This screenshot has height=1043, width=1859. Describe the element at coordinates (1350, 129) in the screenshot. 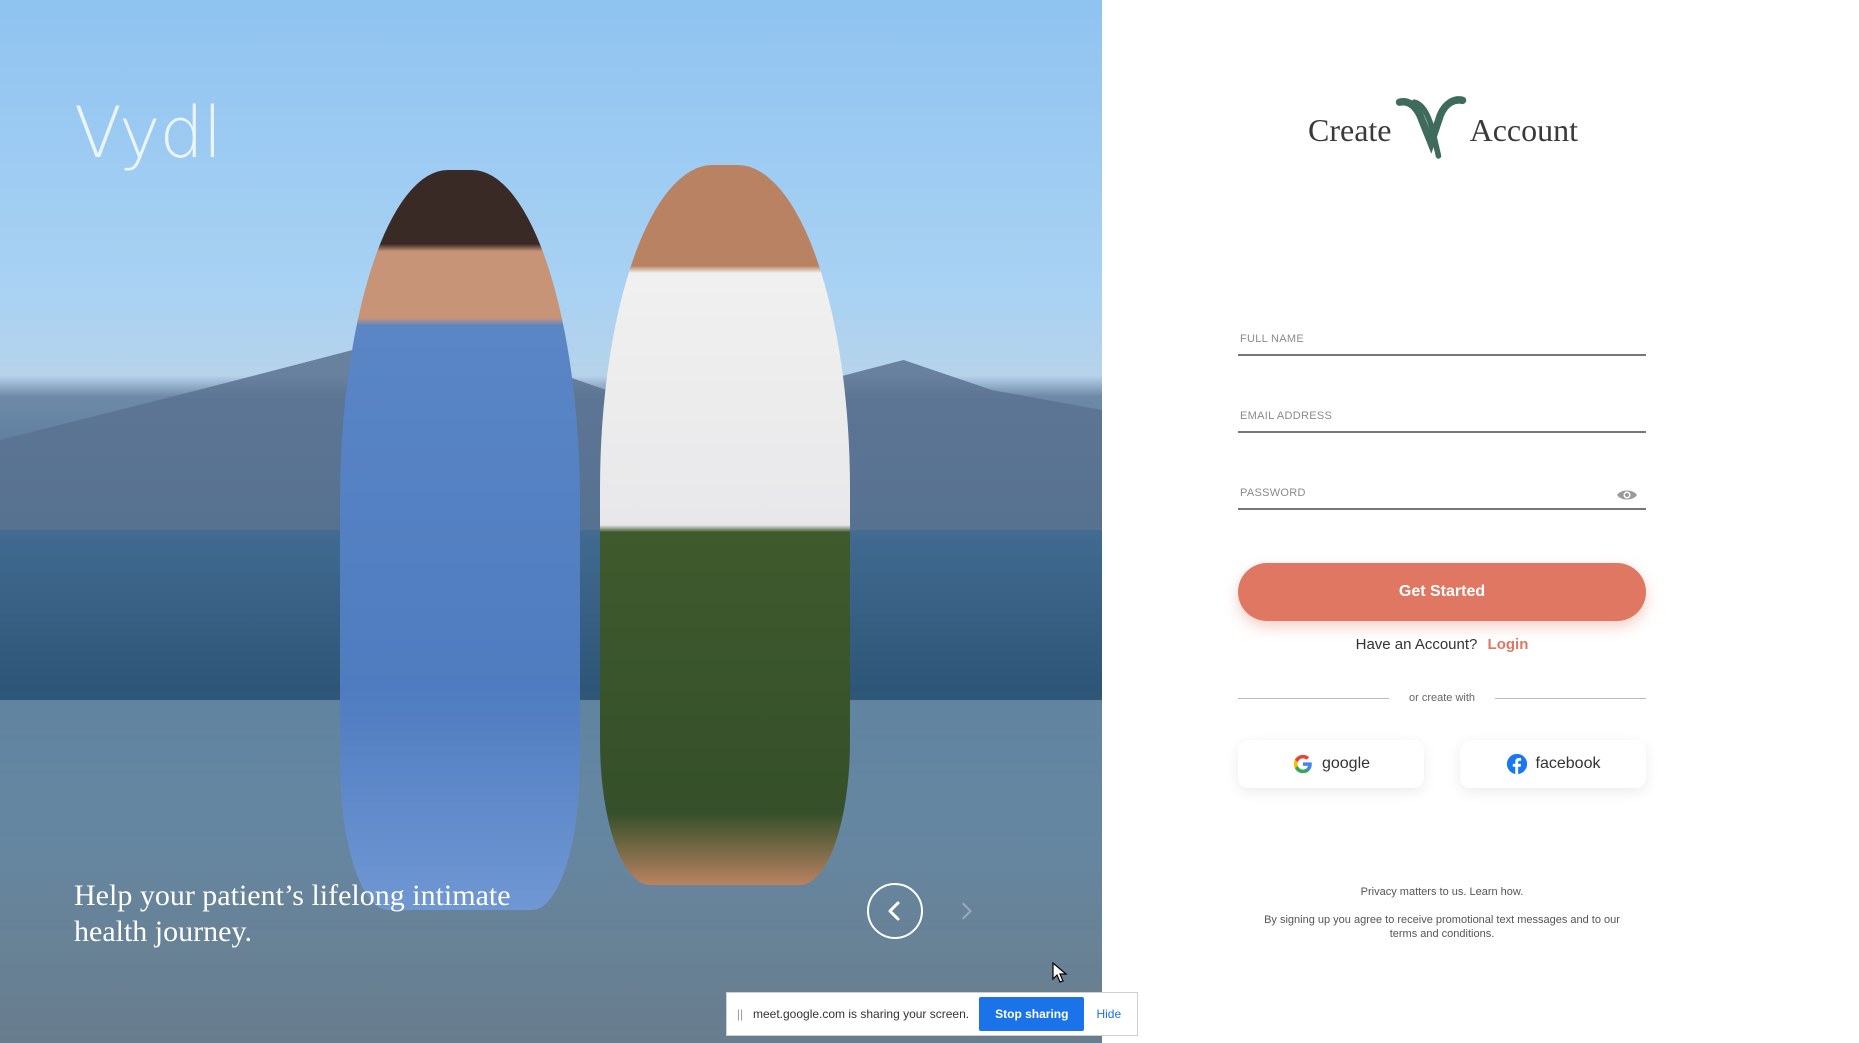

I see `title-create: Create` at that location.